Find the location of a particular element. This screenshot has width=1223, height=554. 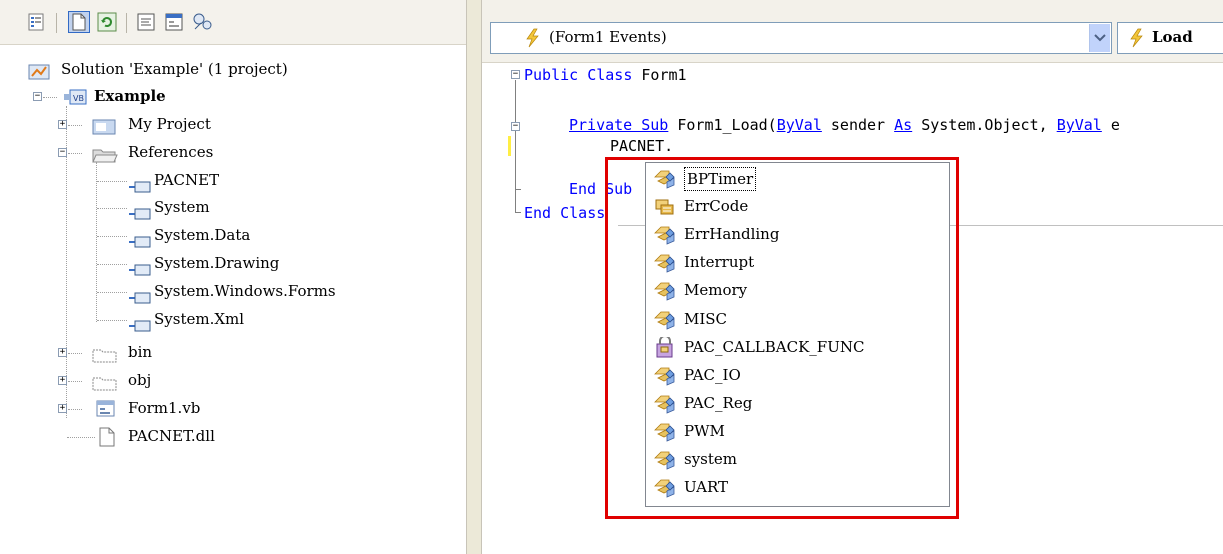

namespace-icon is located at coordinates (666, 492).